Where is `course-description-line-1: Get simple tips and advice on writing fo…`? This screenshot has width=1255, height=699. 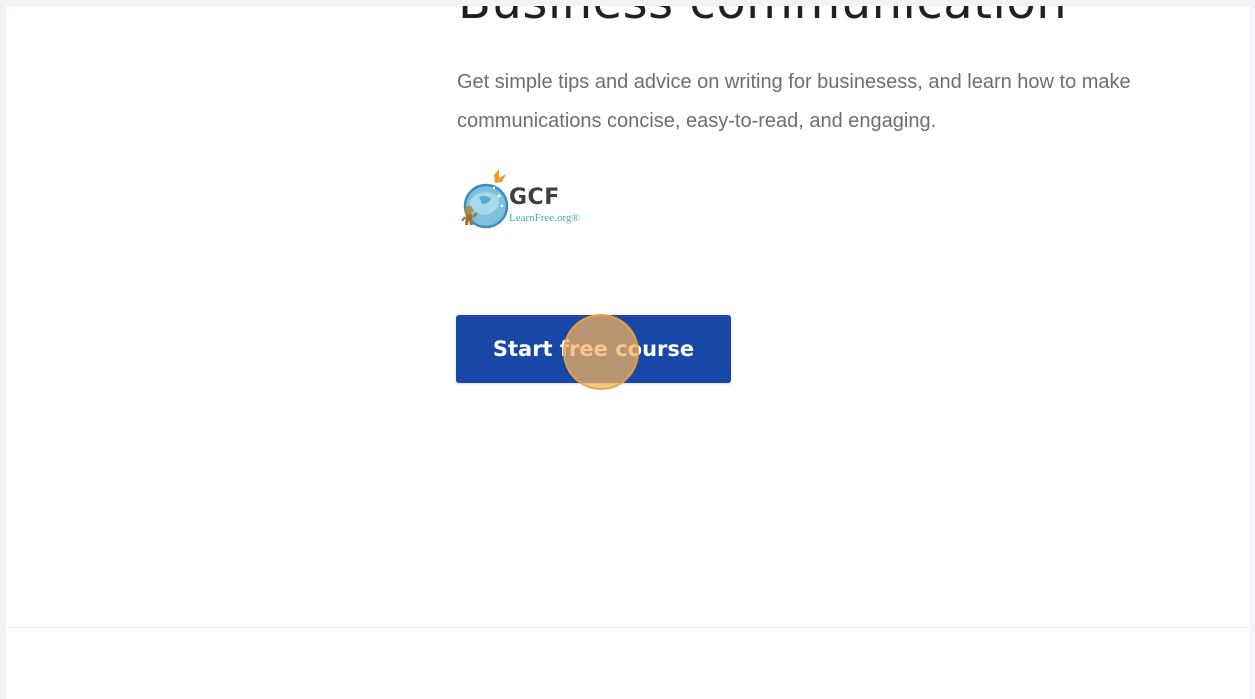
course-description-line-1: Get simple tips and advice on writing fo… is located at coordinates (794, 82).